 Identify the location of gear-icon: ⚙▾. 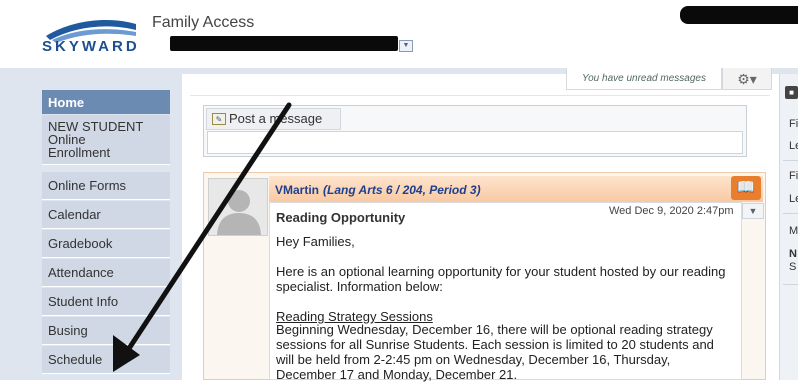
(747, 79).